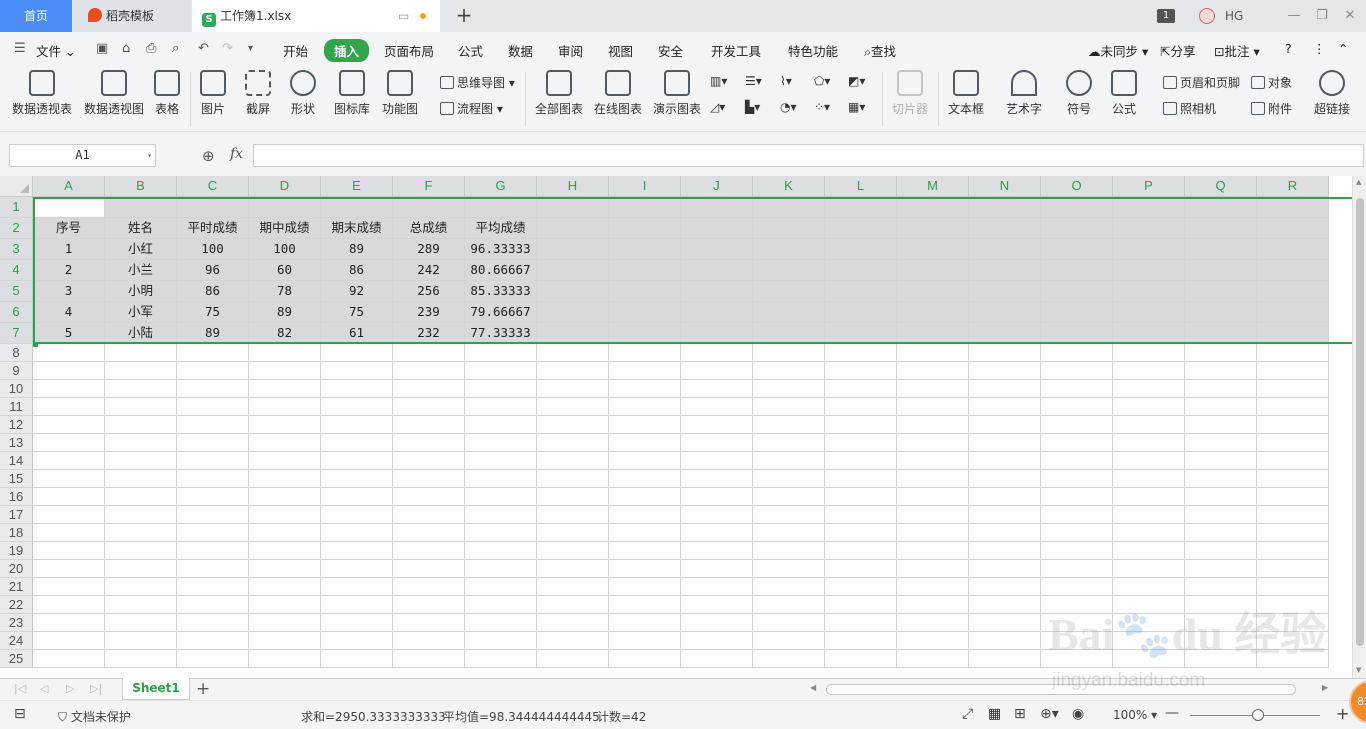  I want to click on cell-l19, so click(861, 551).